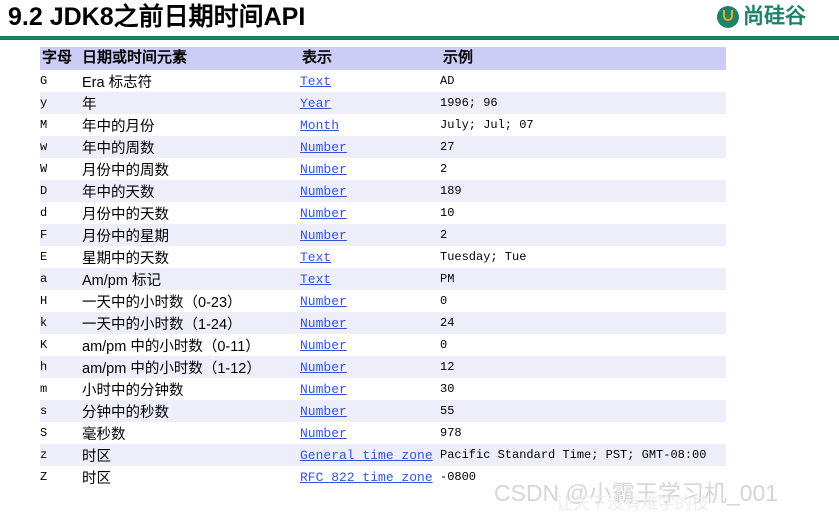  Describe the element at coordinates (61, 279) in the screenshot. I see `cell-letter: a` at that location.